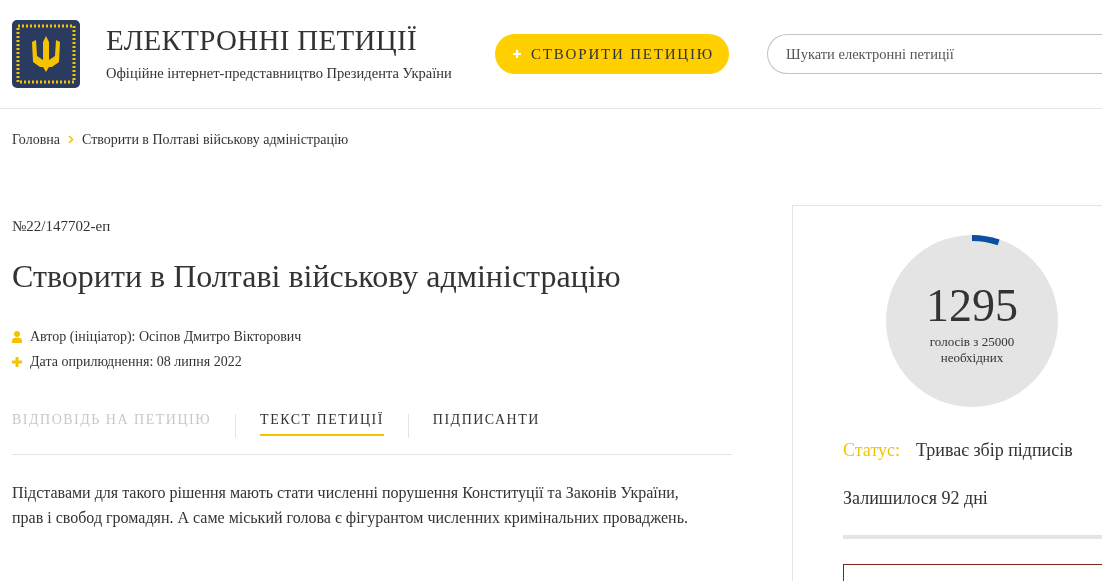 Image resolution: width=1102 pixels, height=581 pixels. What do you see at coordinates (166, 337) in the screenshot?
I see `meta-text: Автор (ініціатор): Осіпов Дмитро Вікторович` at bounding box center [166, 337].